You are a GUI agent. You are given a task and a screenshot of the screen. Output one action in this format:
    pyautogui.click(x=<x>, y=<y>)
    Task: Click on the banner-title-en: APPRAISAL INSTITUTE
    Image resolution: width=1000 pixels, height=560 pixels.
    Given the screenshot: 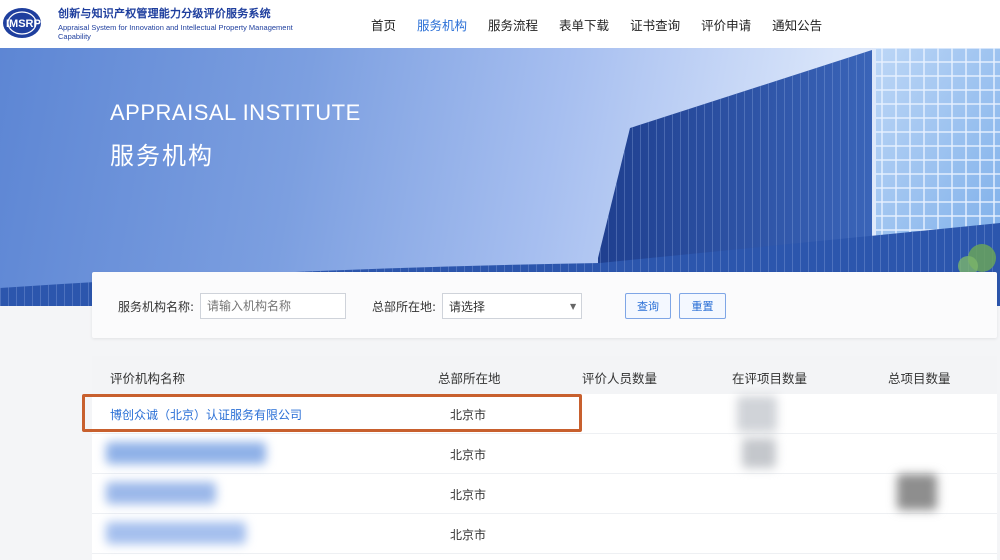 What is the action you would take?
    pyautogui.click(x=235, y=112)
    